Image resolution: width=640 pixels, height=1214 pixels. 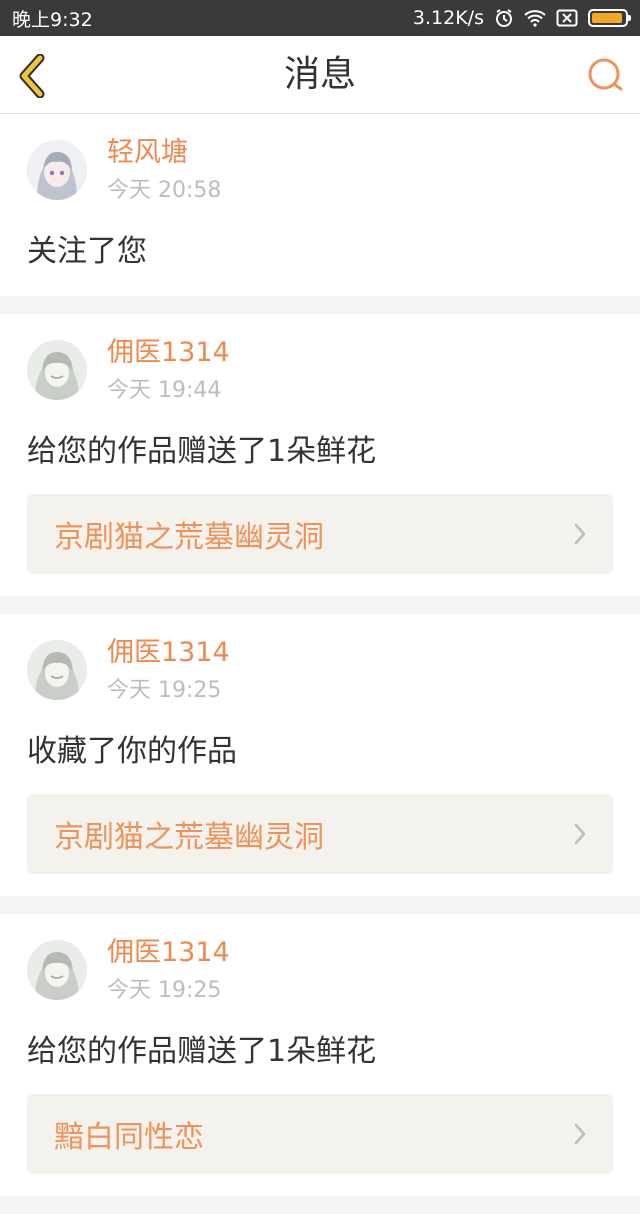 I want to click on message-meta: 佣医1314 今天 19:44, so click(x=168, y=371).